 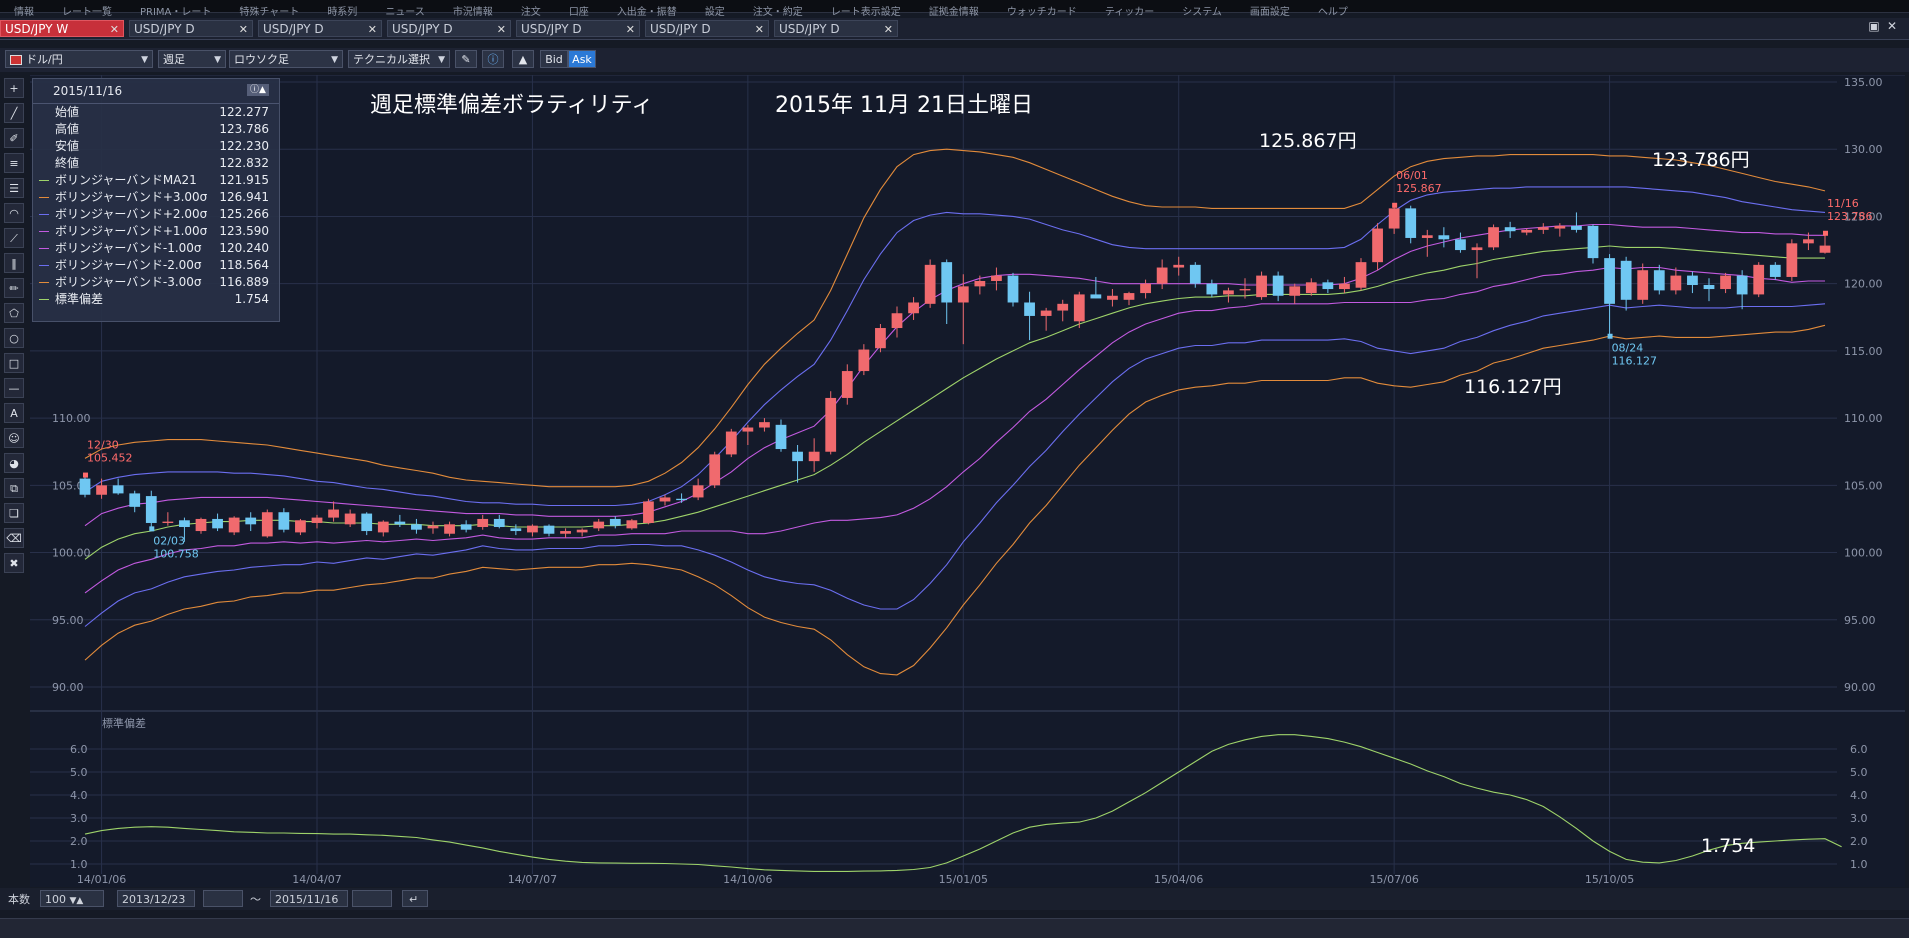 I want to click on data-window-row: ボリンジャーバンド-2.00σ 118.564, so click(x=156, y=265).